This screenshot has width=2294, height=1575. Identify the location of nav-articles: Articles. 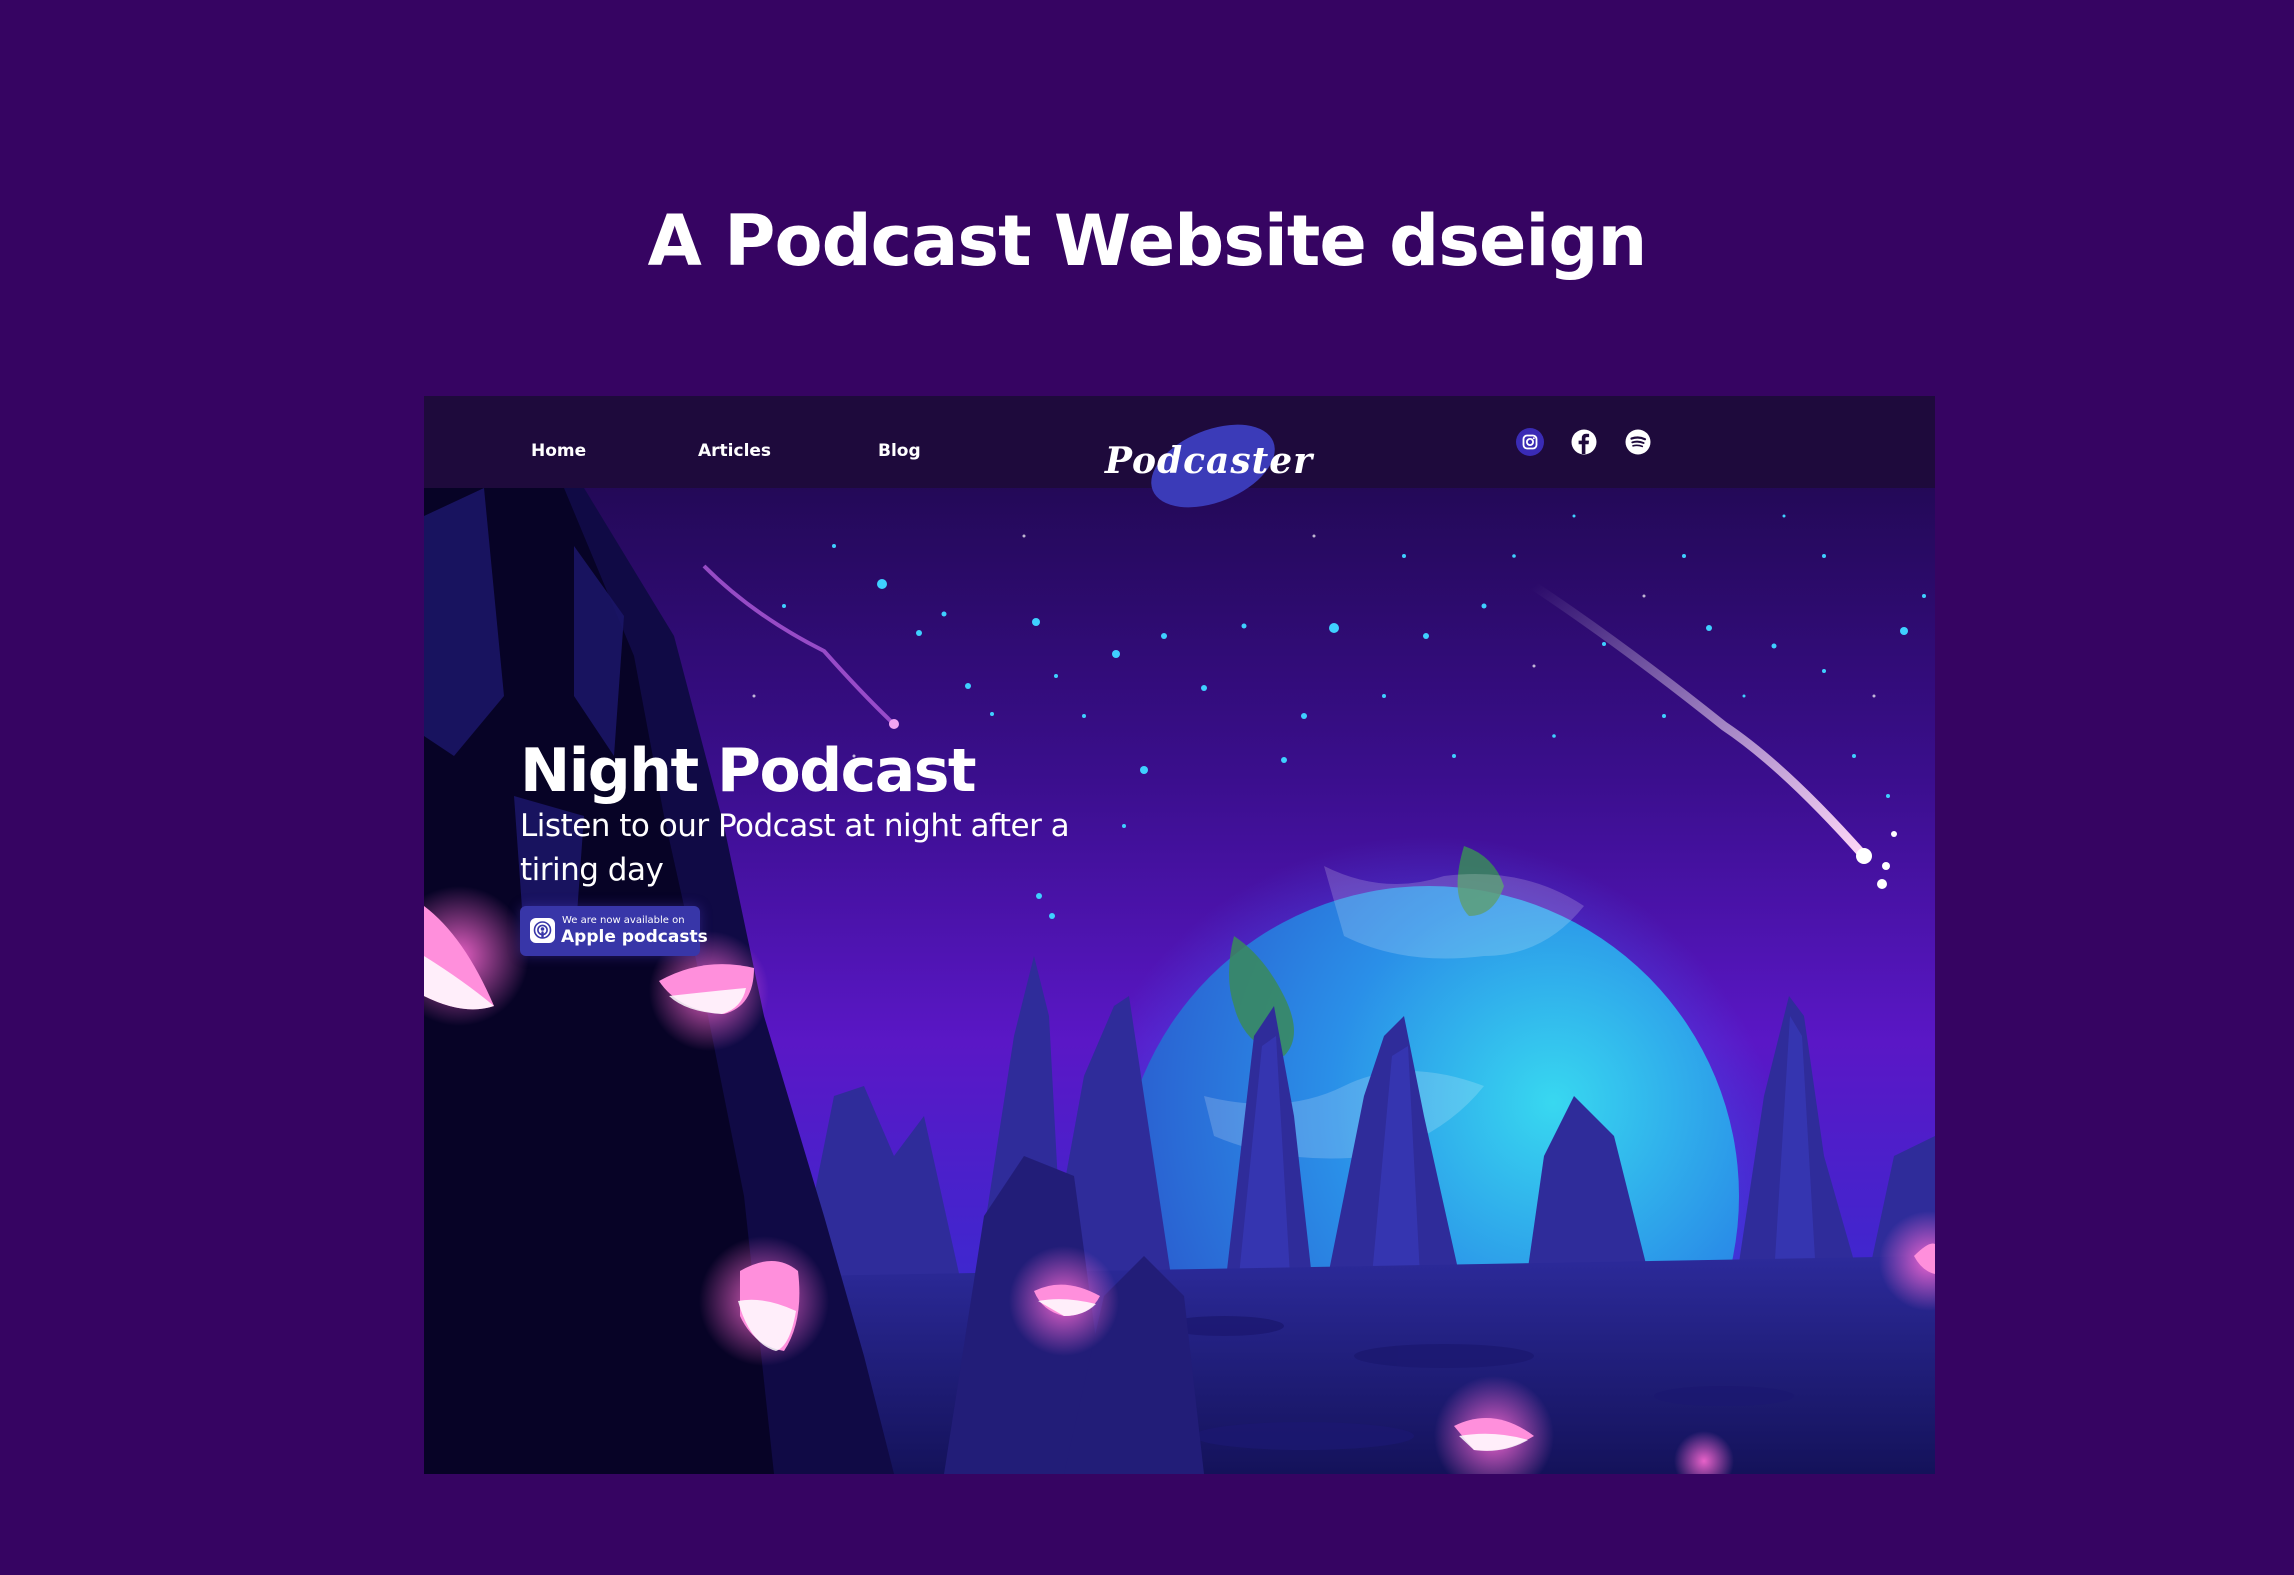
(734, 451).